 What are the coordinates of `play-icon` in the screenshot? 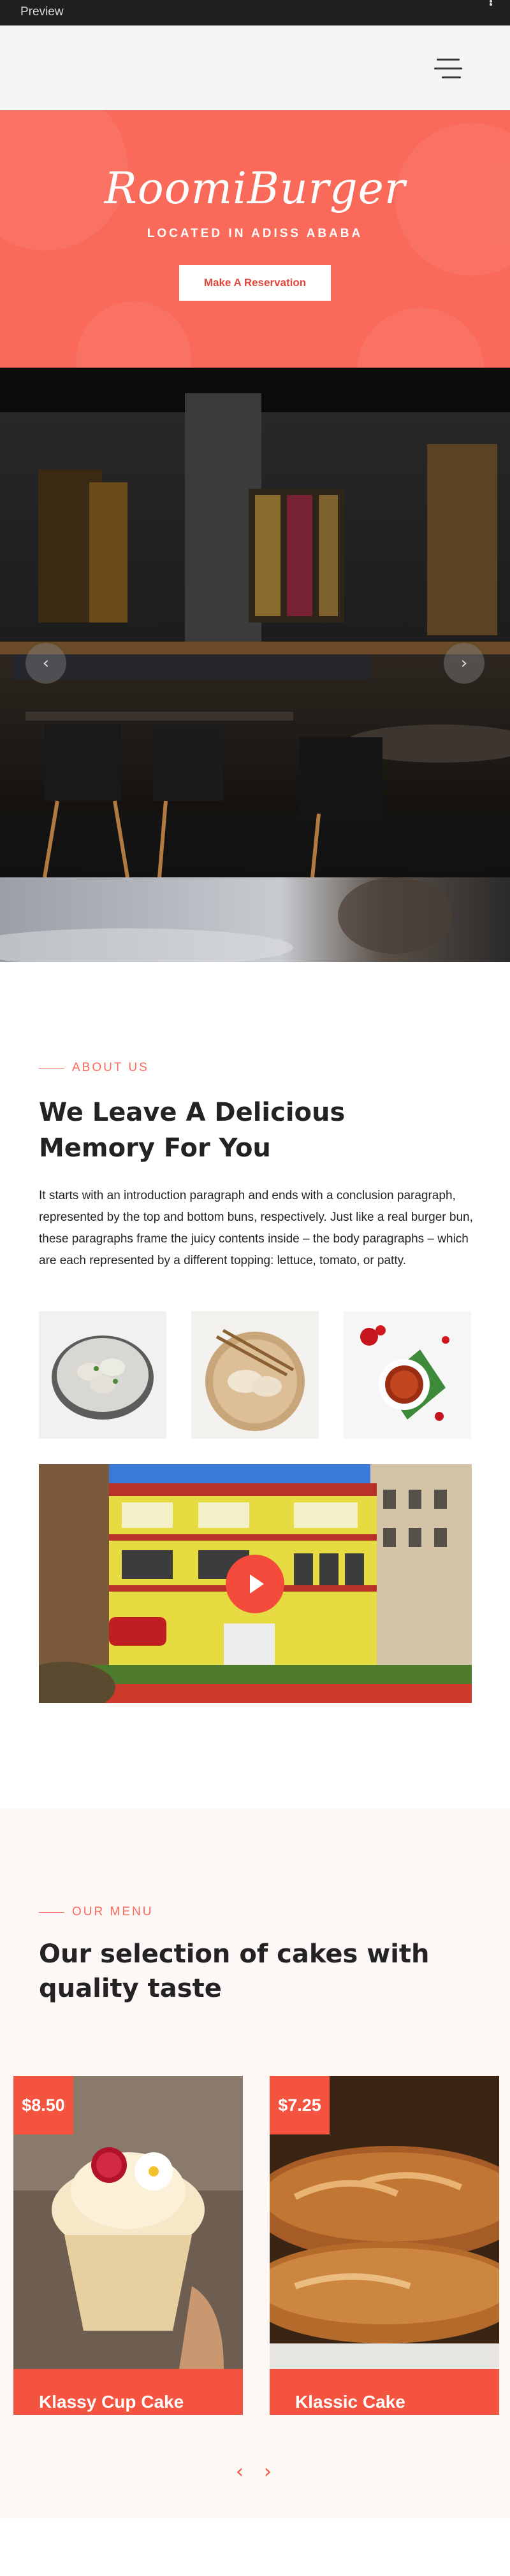 It's located at (257, 1584).